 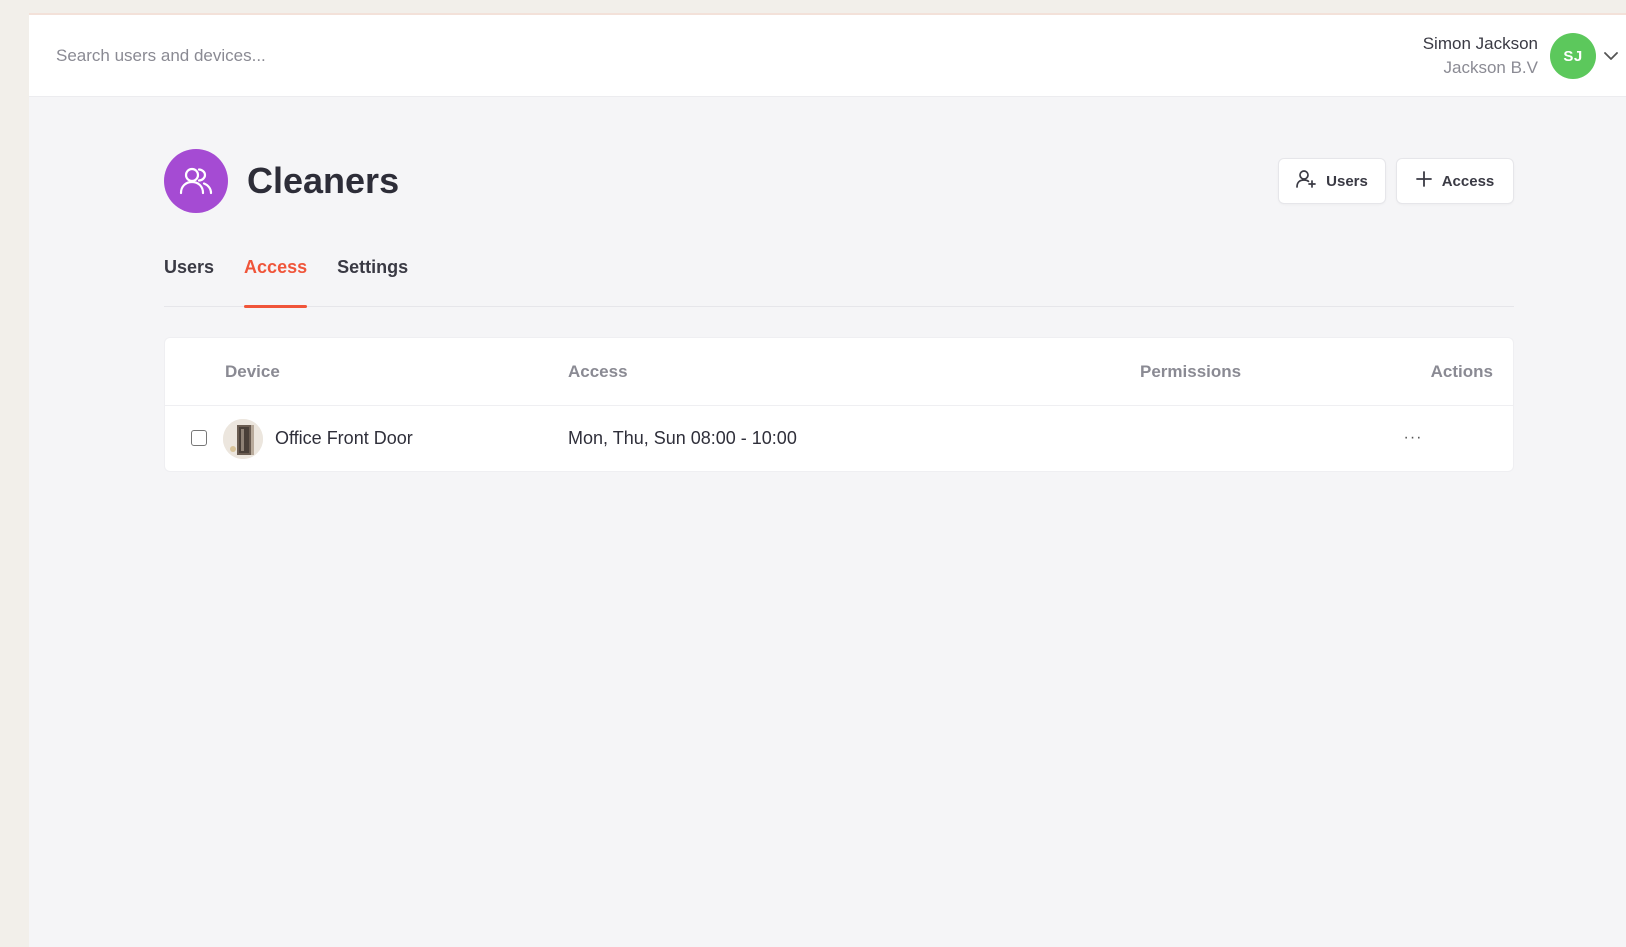 What do you see at coordinates (344, 438) in the screenshot?
I see `device-name: Office Front Door` at bounding box center [344, 438].